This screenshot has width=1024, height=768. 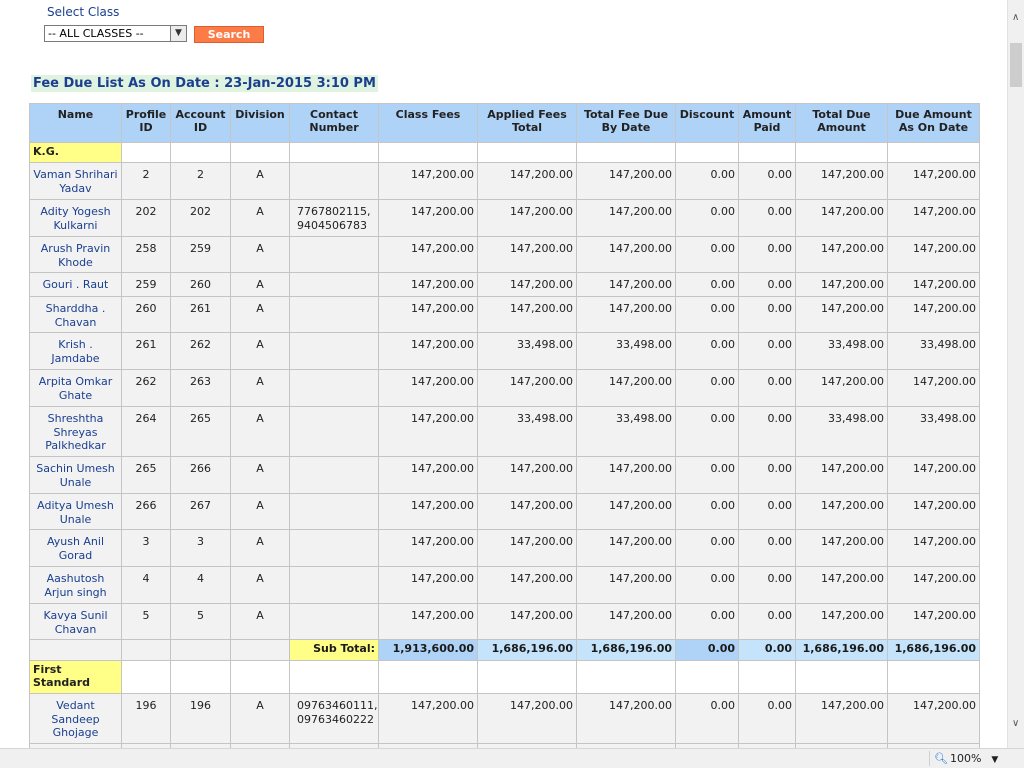 I want to click on cell-name: Kavya Sunil Chavan, so click(x=75, y=621).